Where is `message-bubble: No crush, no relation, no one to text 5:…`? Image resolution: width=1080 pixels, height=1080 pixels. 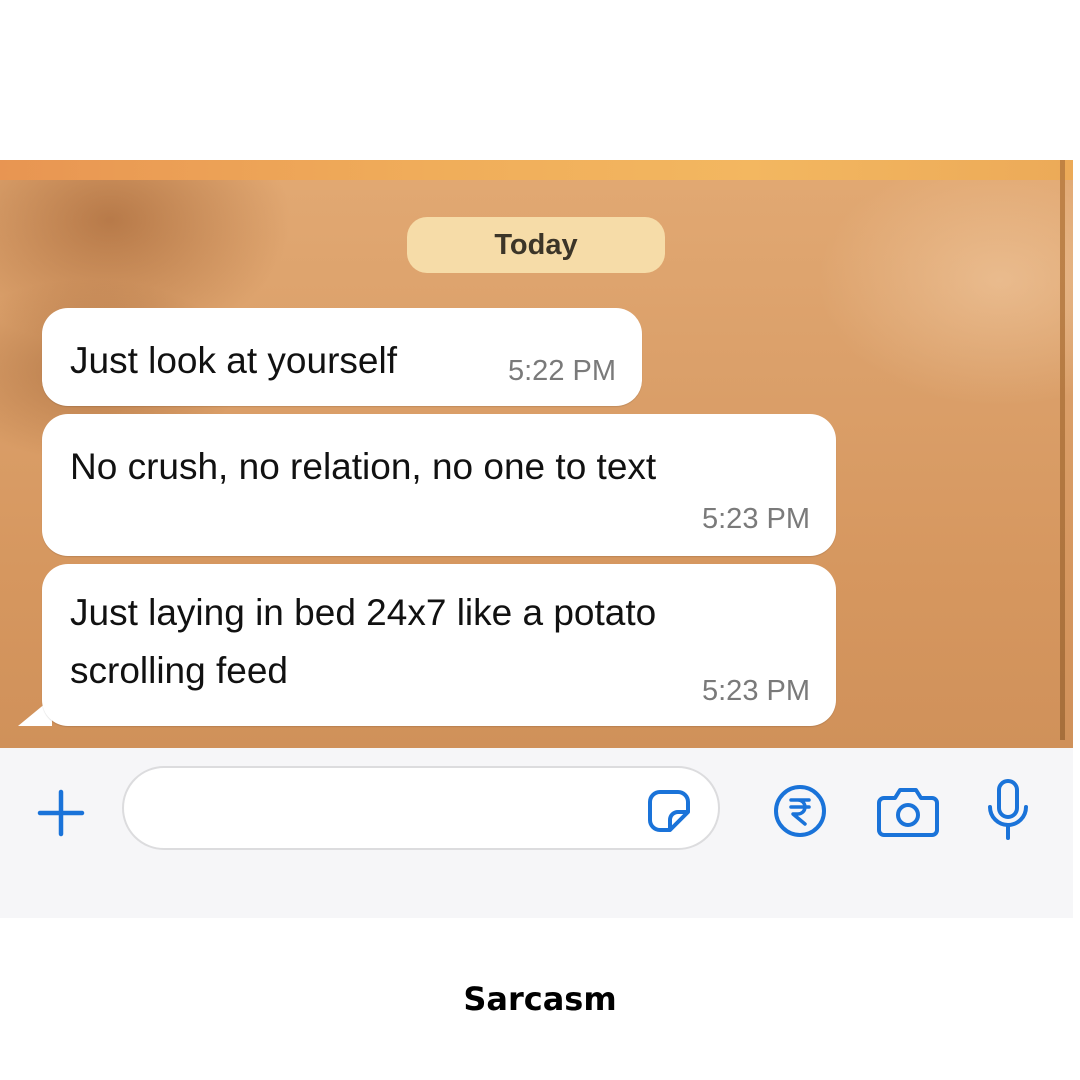 message-bubble: No crush, no relation, no one to text 5:… is located at coordinates (439, 485).